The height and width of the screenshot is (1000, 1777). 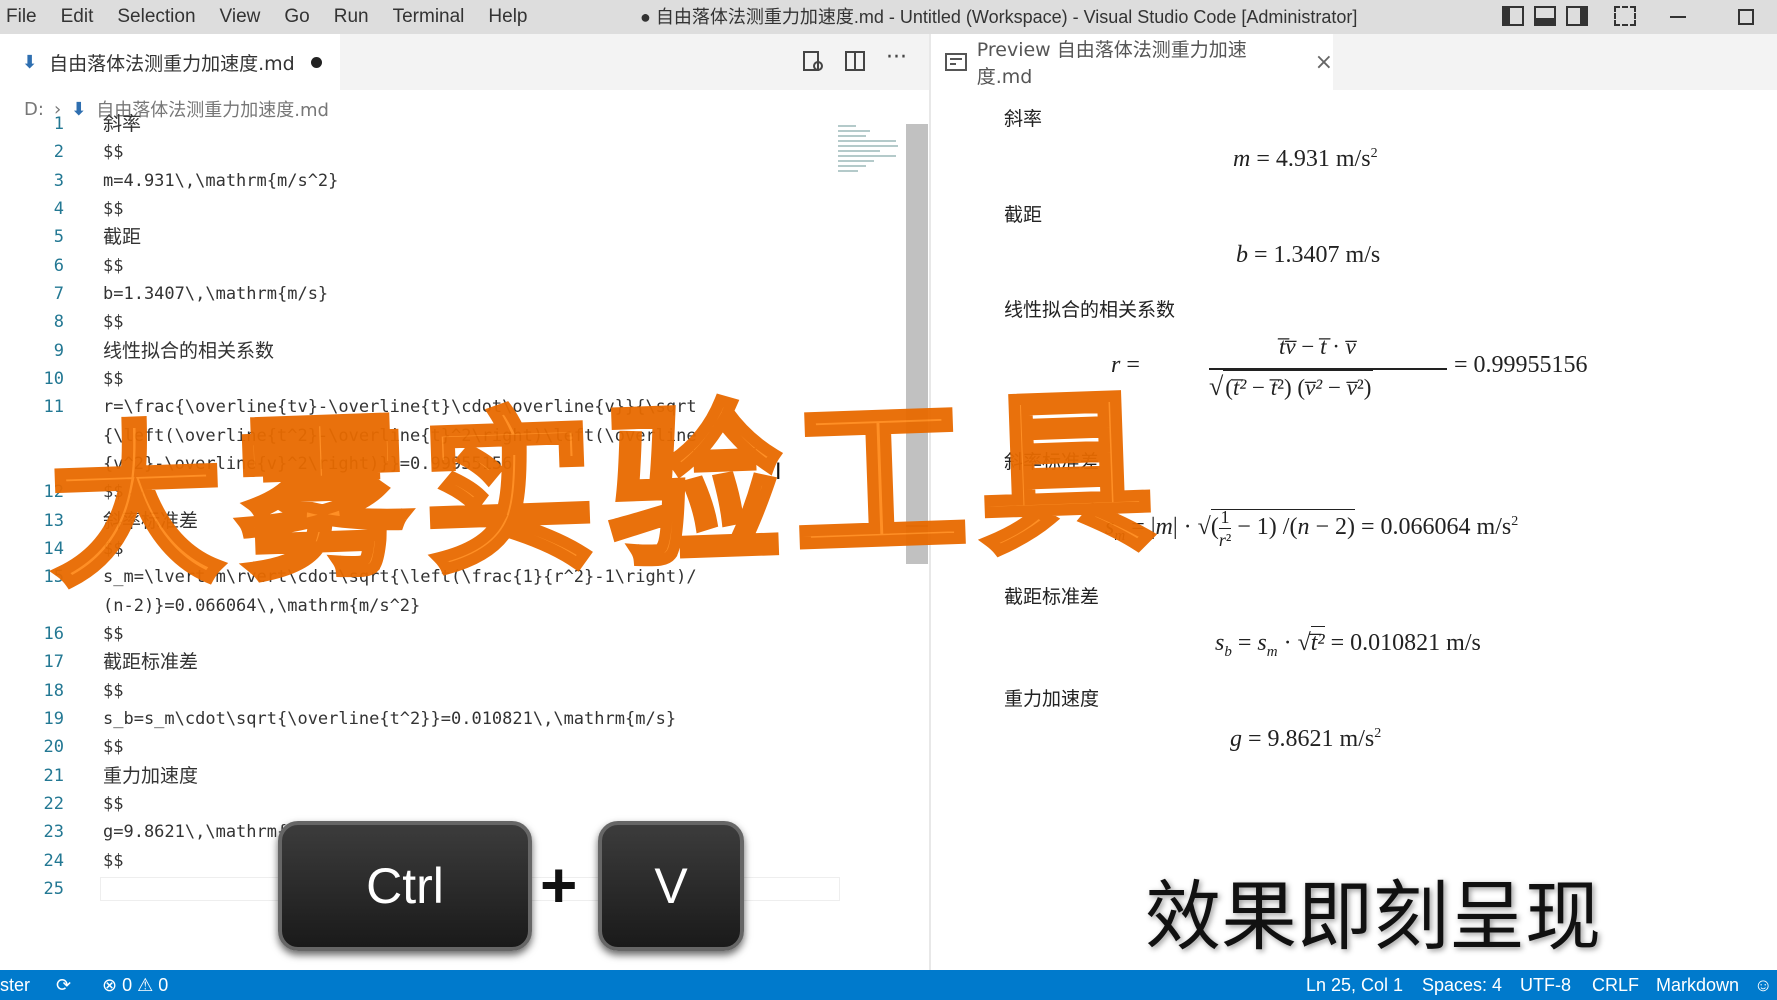 I want to click on minimap, so click(x=869, y=152).